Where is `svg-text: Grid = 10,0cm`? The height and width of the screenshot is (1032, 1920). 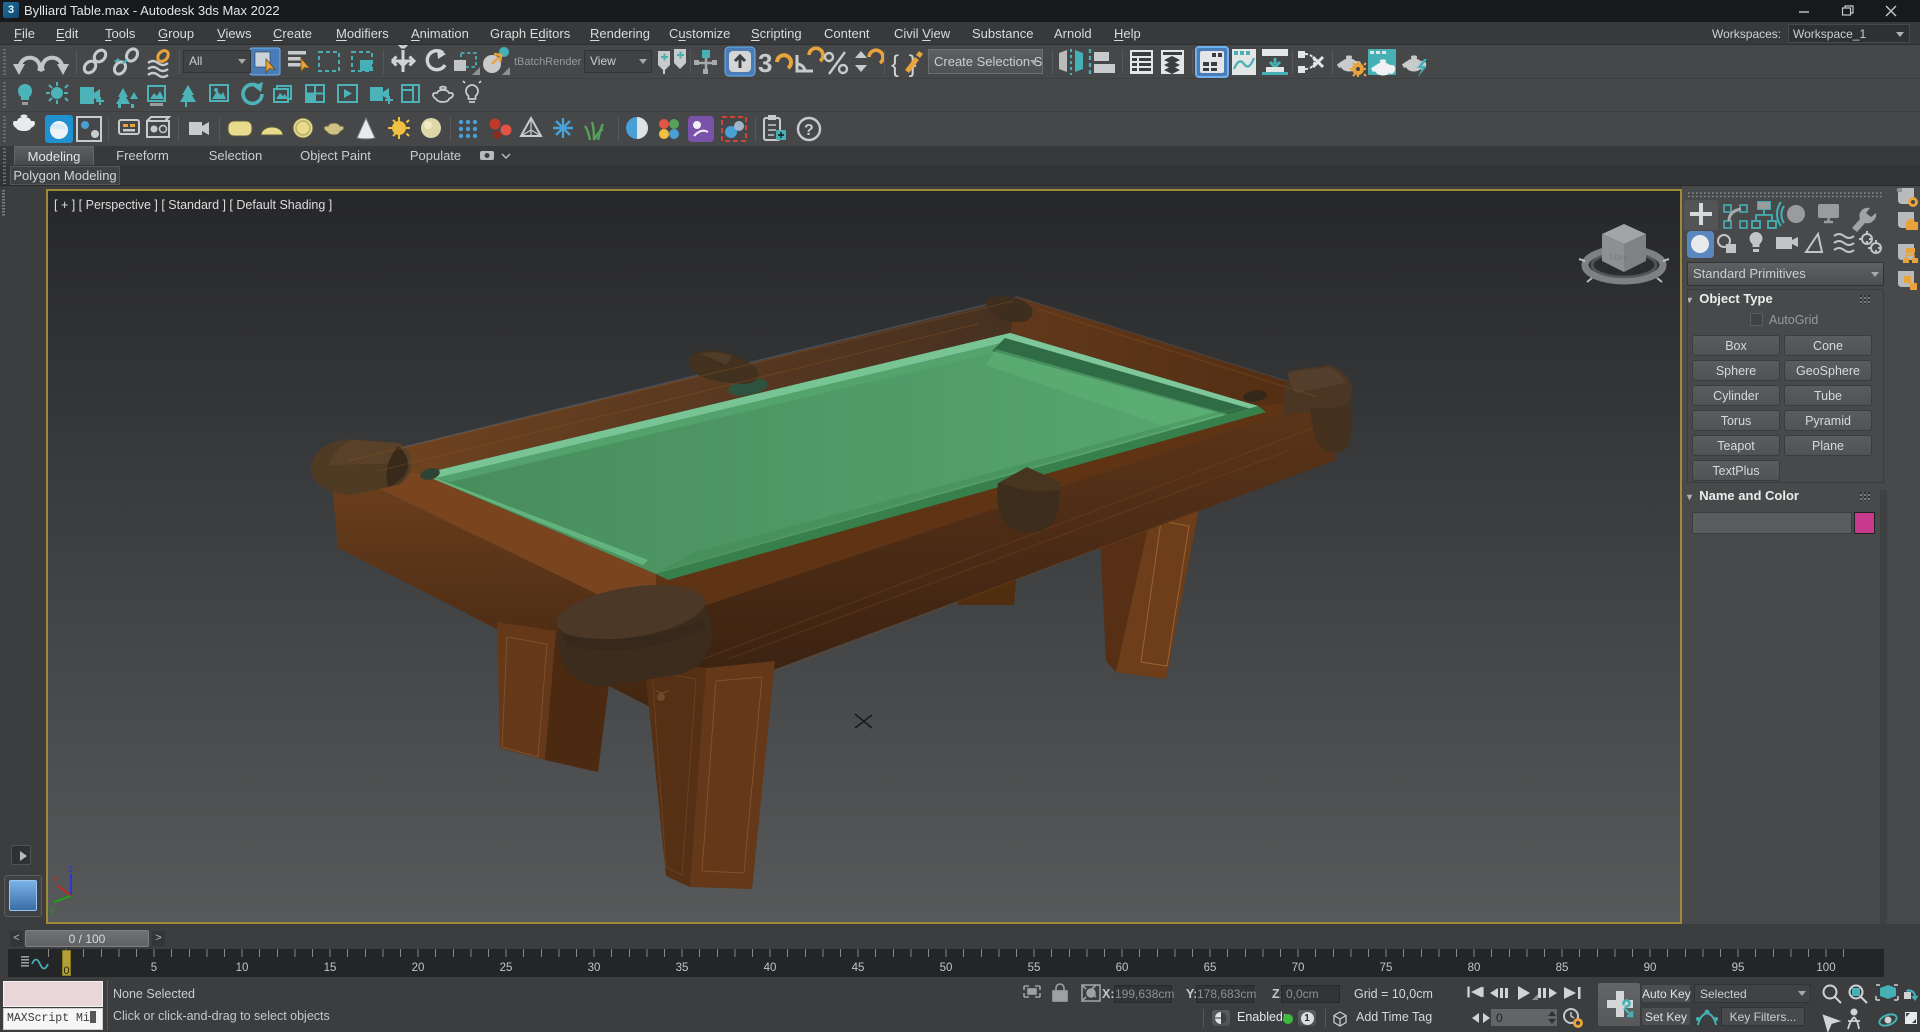 svg-text: Grid = 10,0cm is located at coordinates (1393, 994).